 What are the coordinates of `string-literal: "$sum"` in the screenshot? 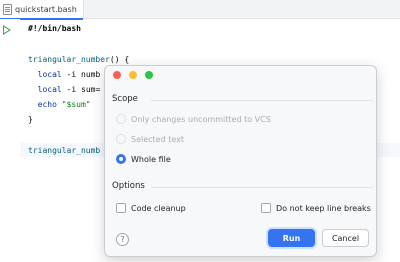 It's located at (73, 104).